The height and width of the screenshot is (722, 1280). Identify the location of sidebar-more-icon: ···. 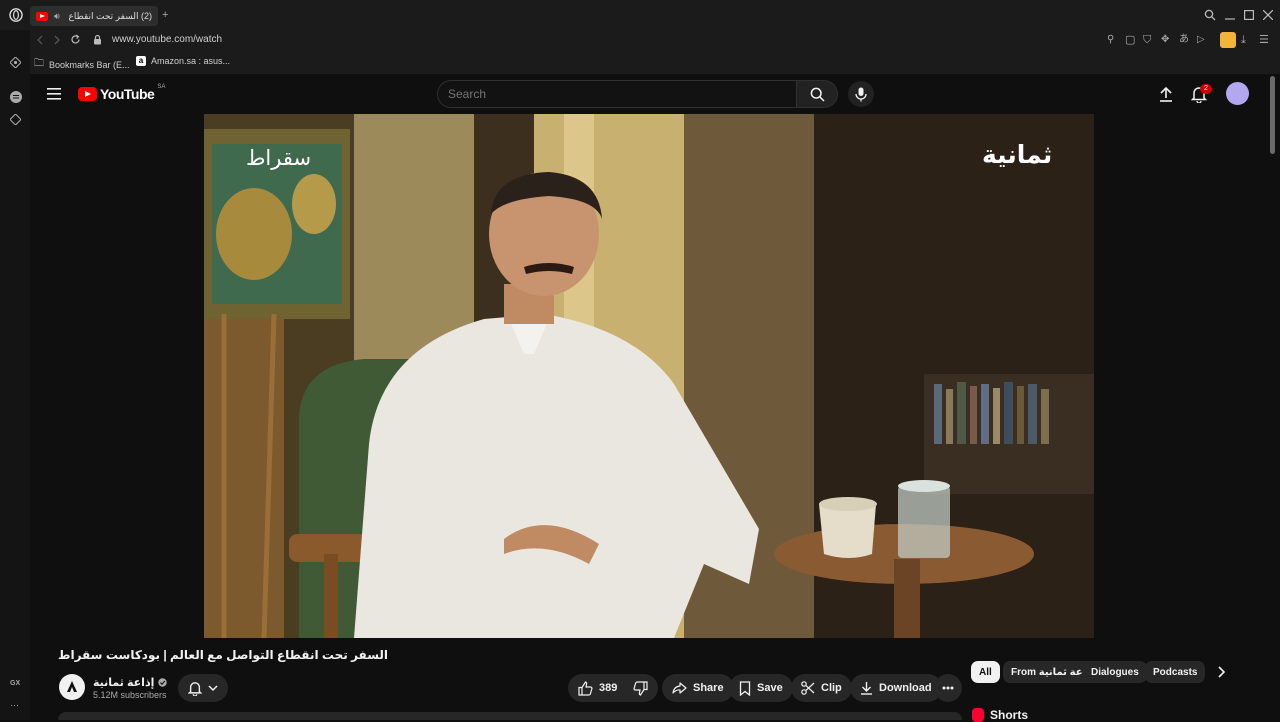
(14, 705).